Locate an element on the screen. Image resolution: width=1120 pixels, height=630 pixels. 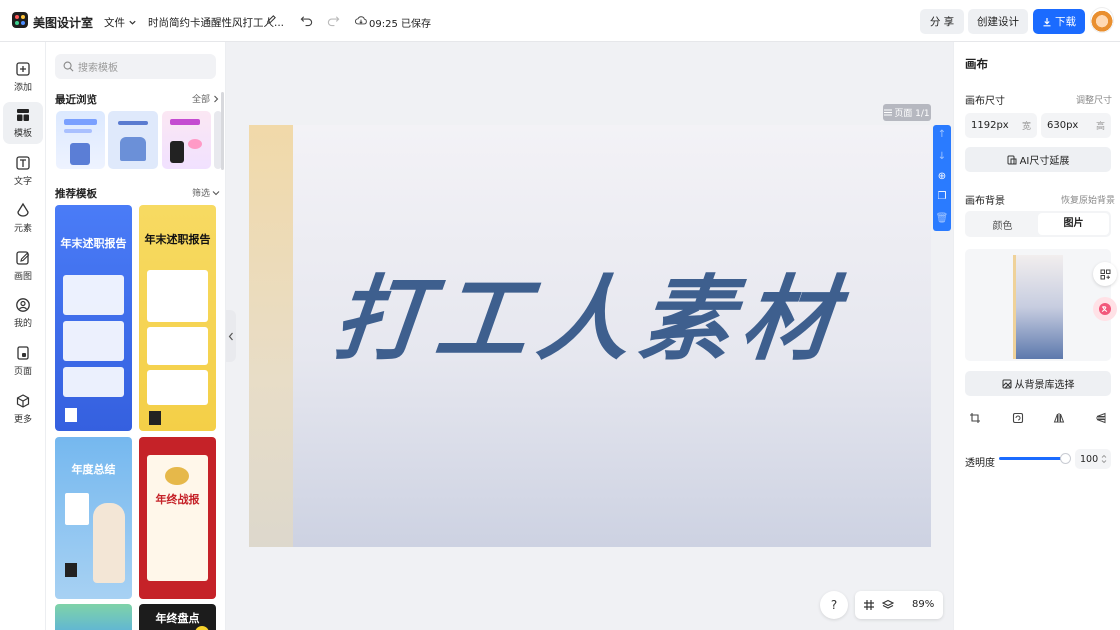
rail-item-more: 更多 is located at coordinates (23, 409).